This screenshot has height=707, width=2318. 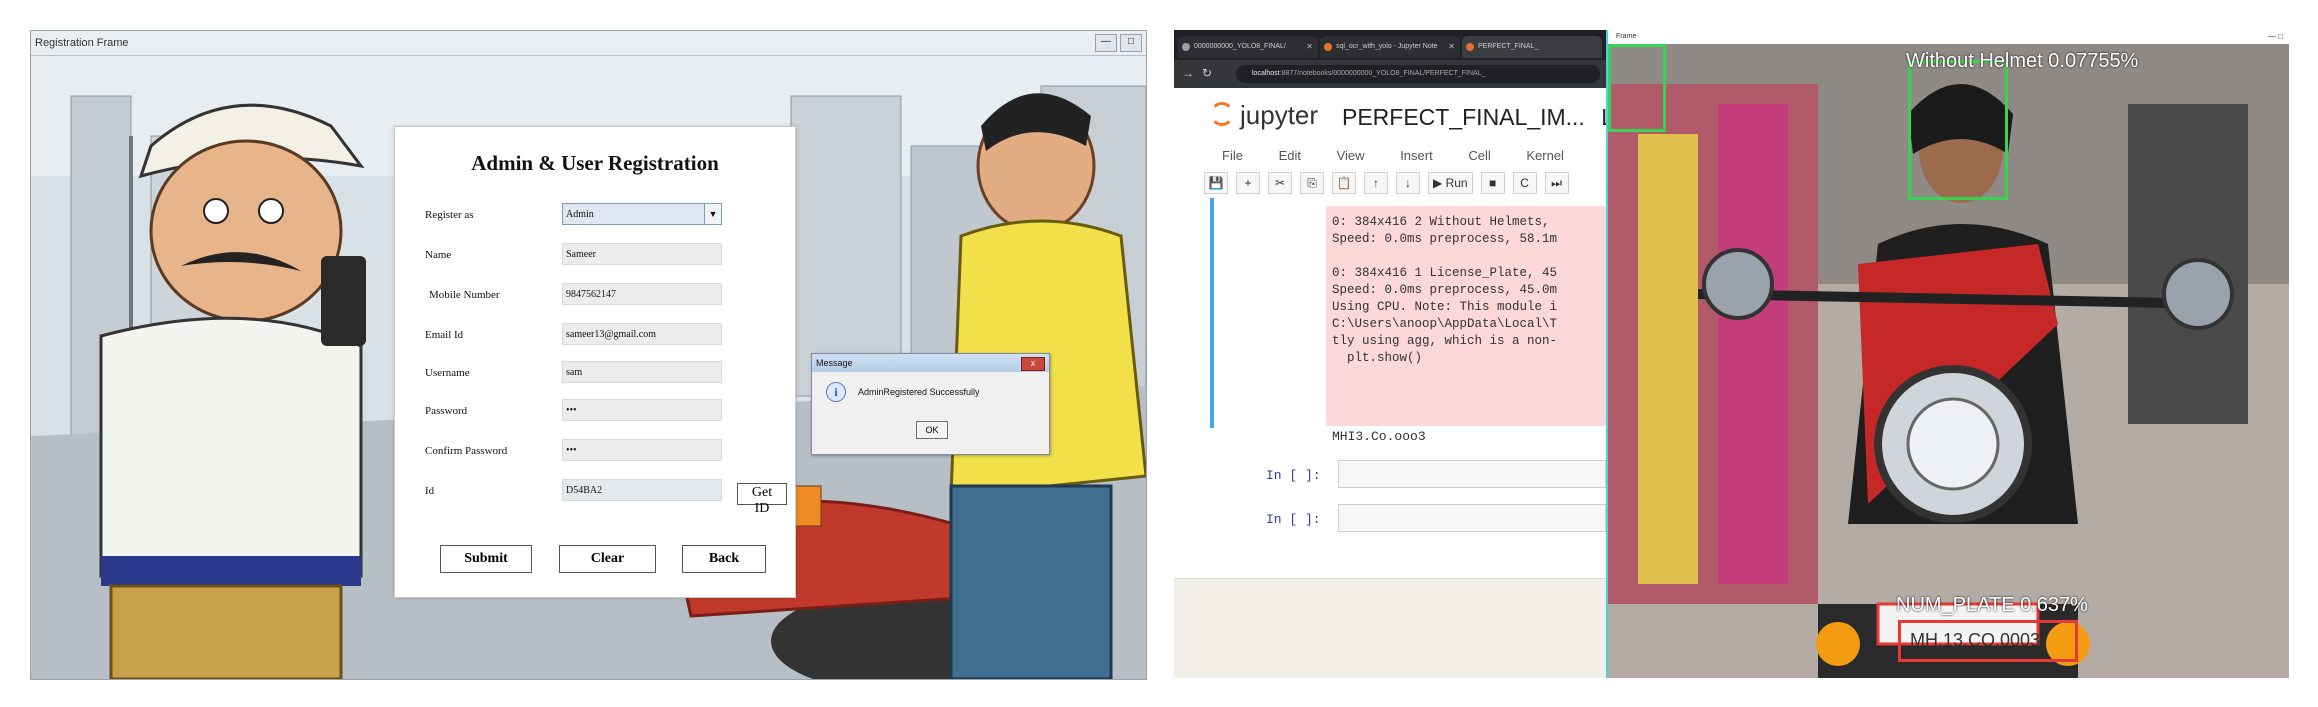 What do you see at coordinates (580, 214) in the screenshot?
I see `register-as-value: Admin` at bounding box center [580, 214].